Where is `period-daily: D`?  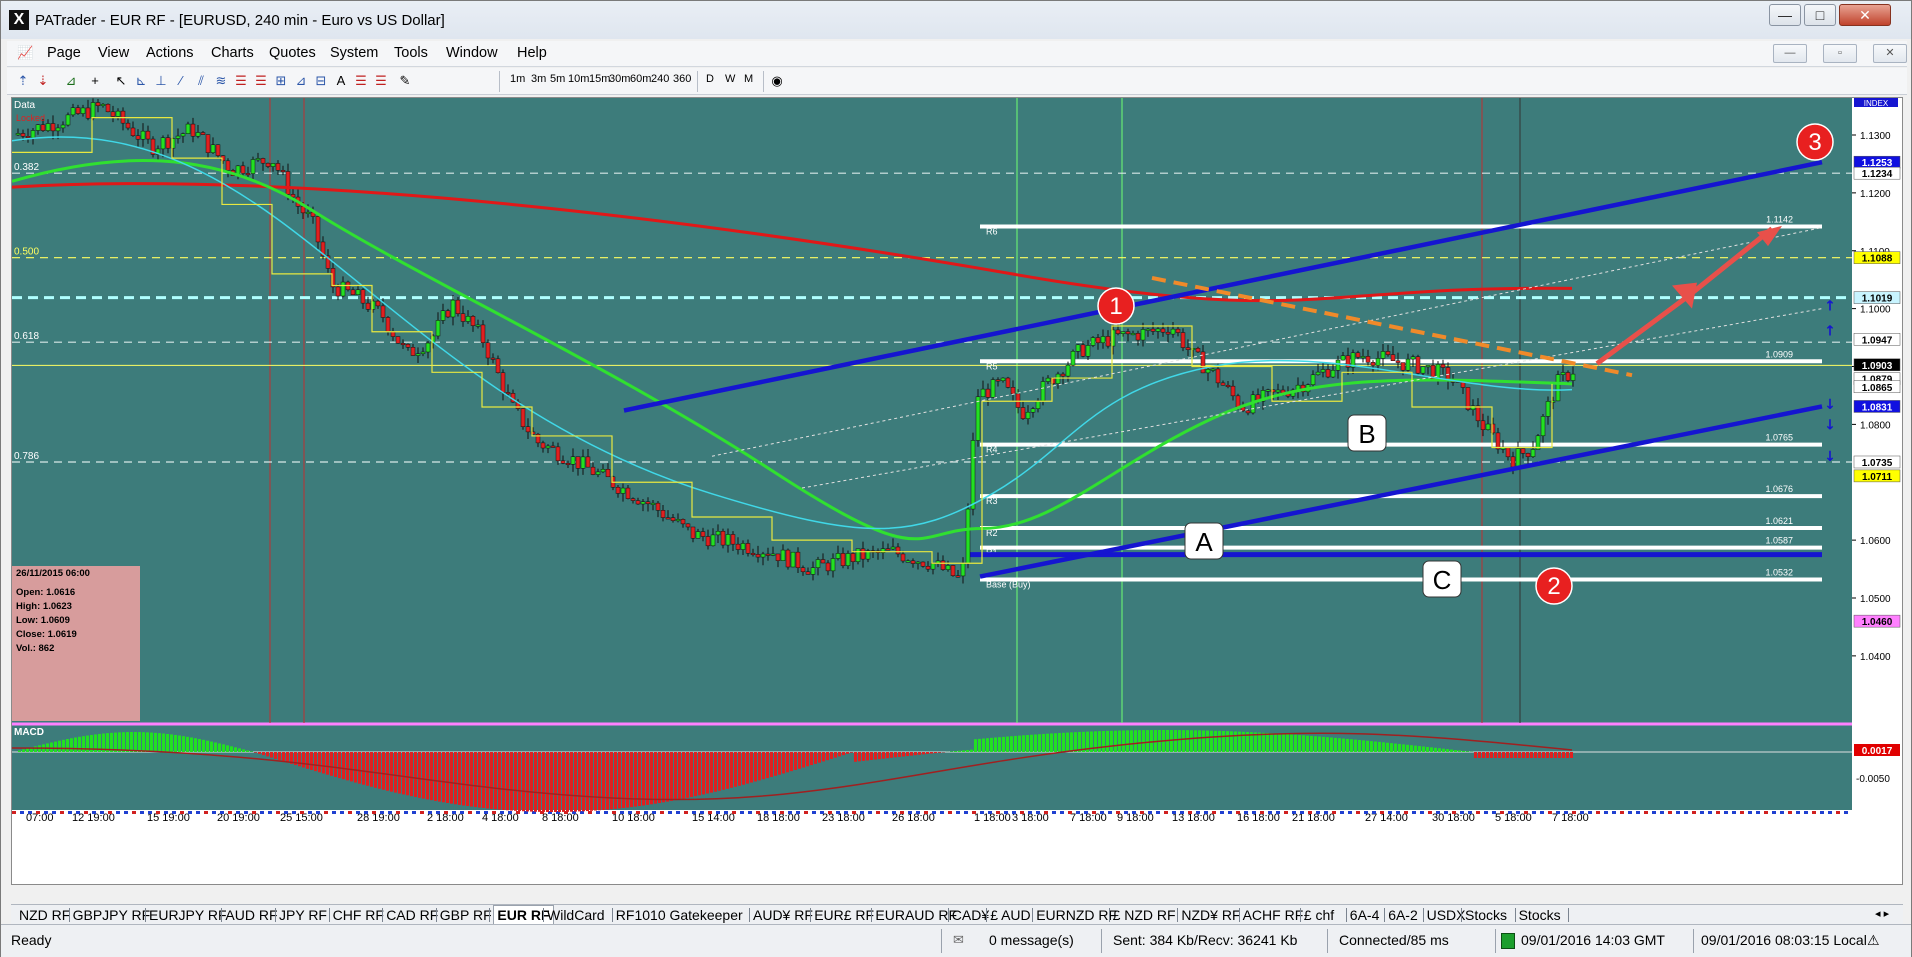
period-daily: D is located at coordinates (710, 79).